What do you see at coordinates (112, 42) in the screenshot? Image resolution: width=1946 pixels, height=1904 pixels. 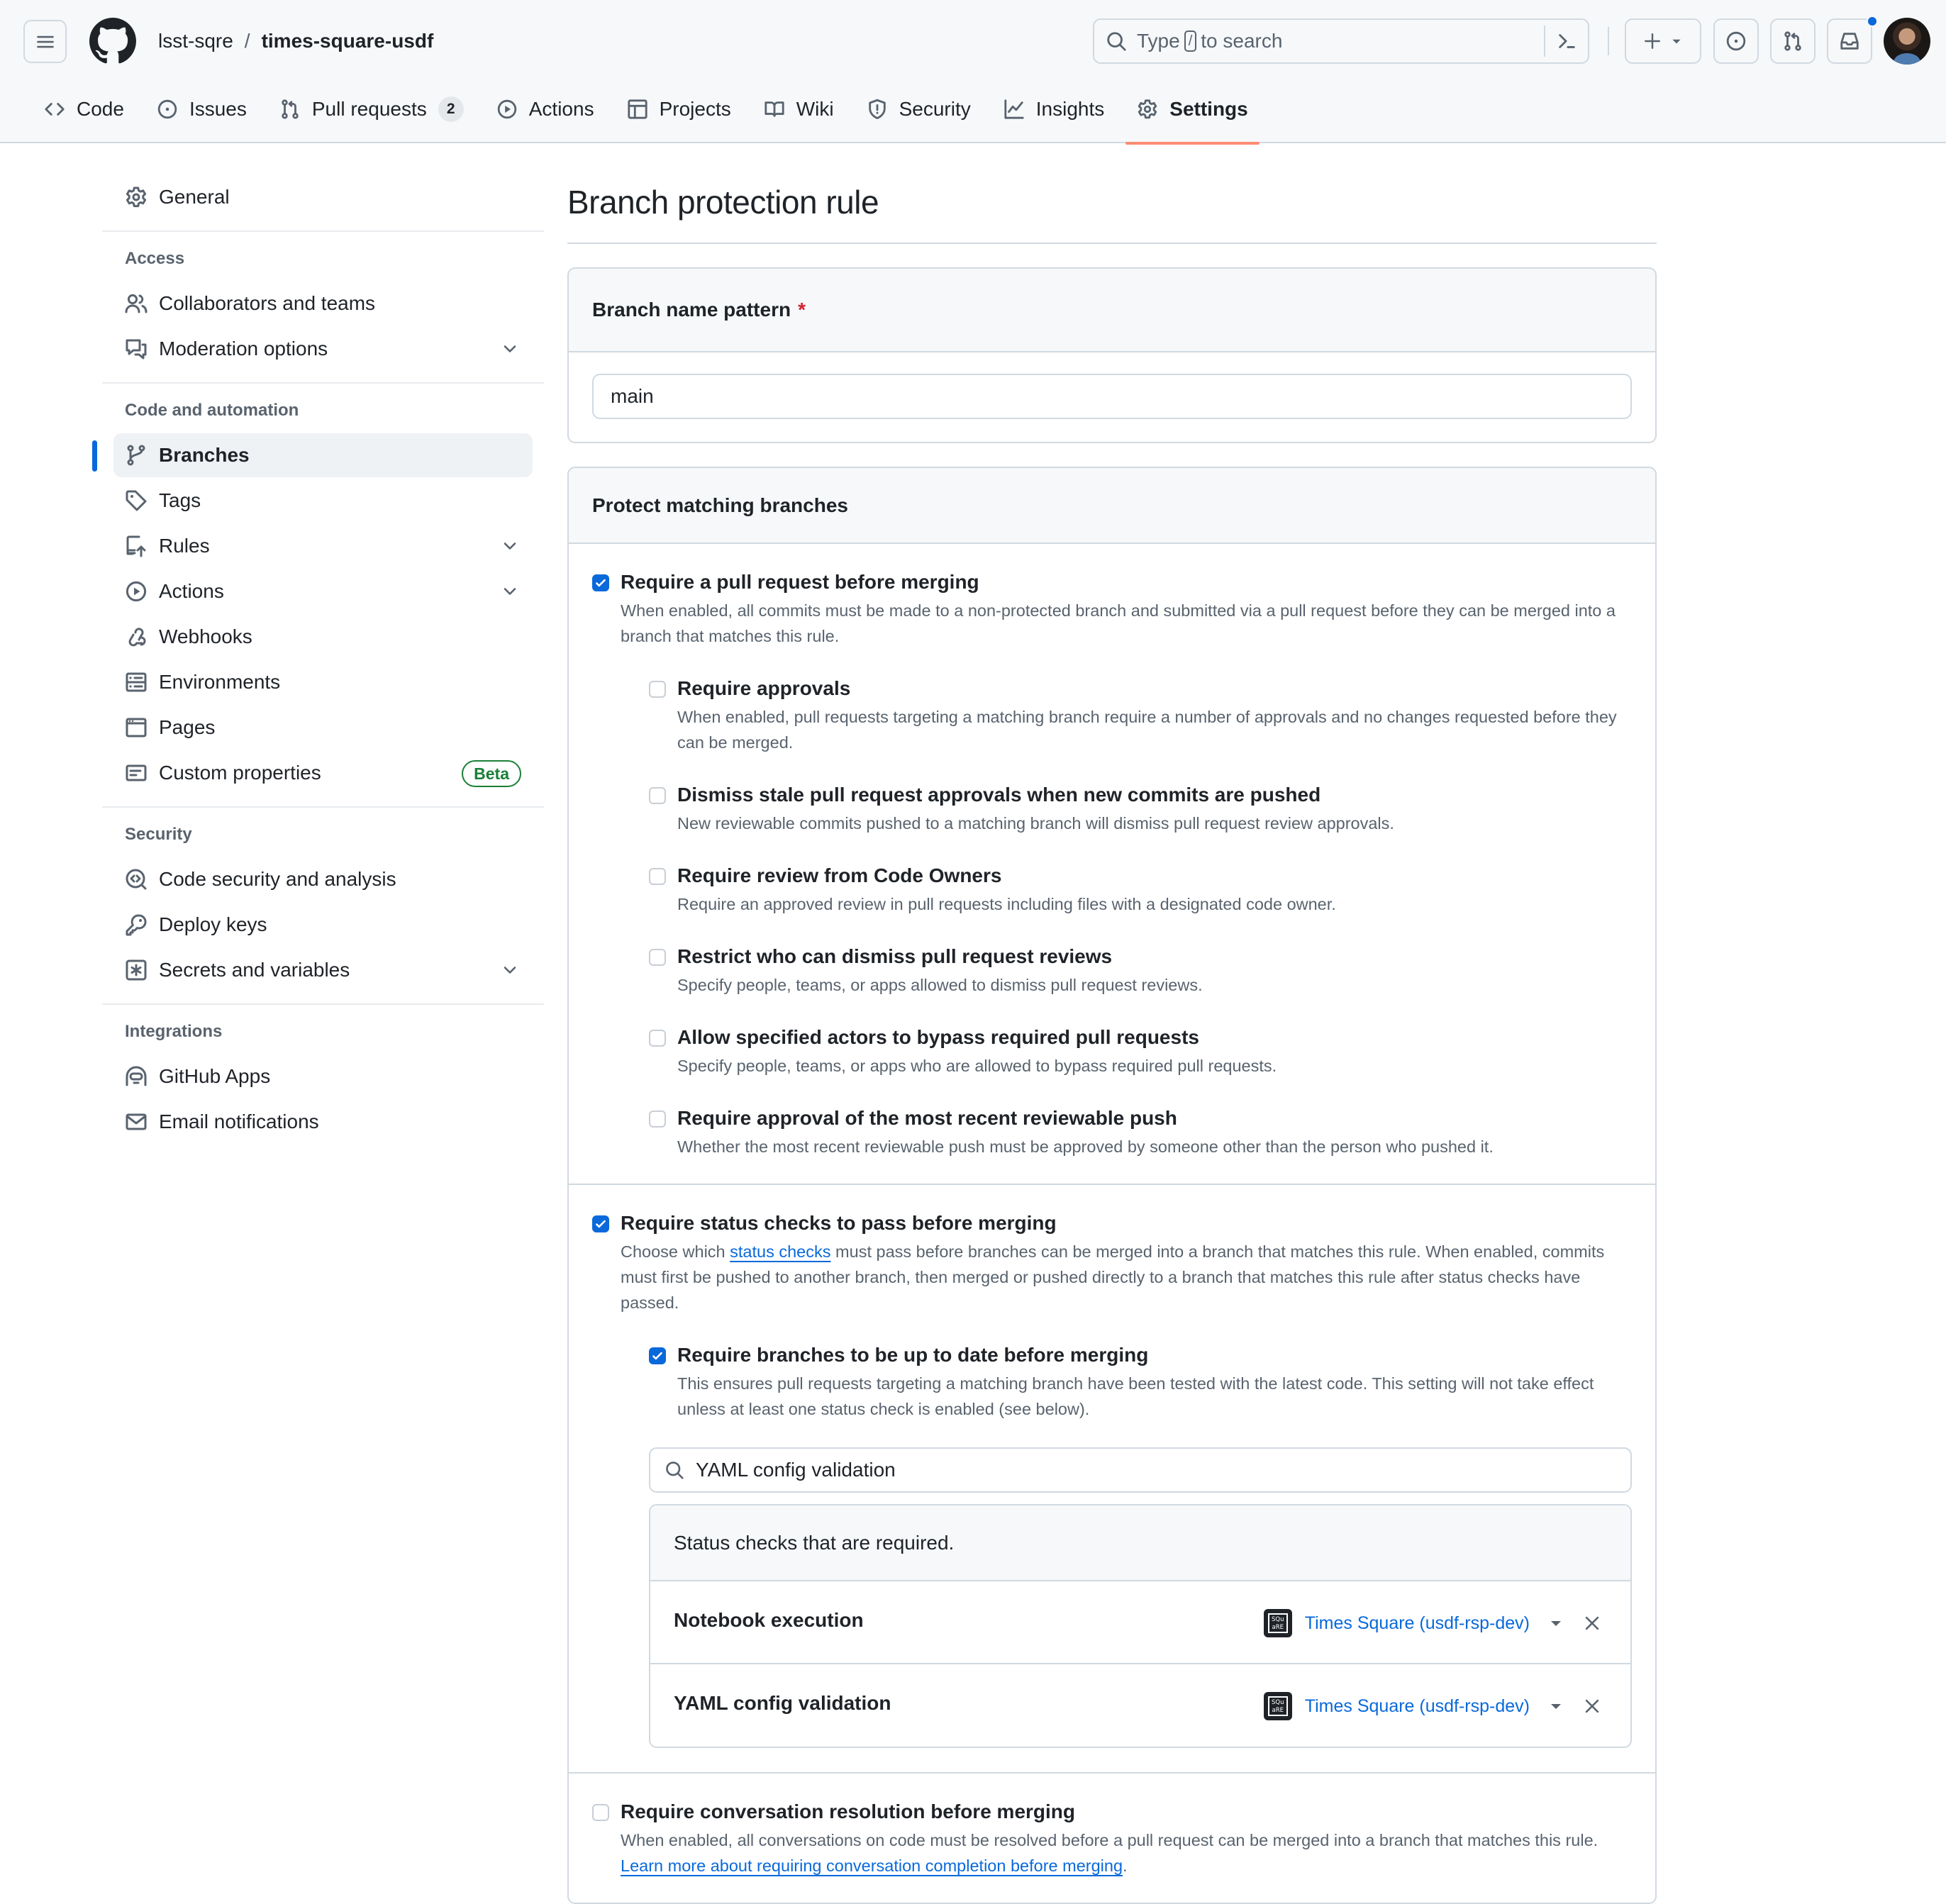 I see `github-logo-icon` at bounding box center [112, 42].